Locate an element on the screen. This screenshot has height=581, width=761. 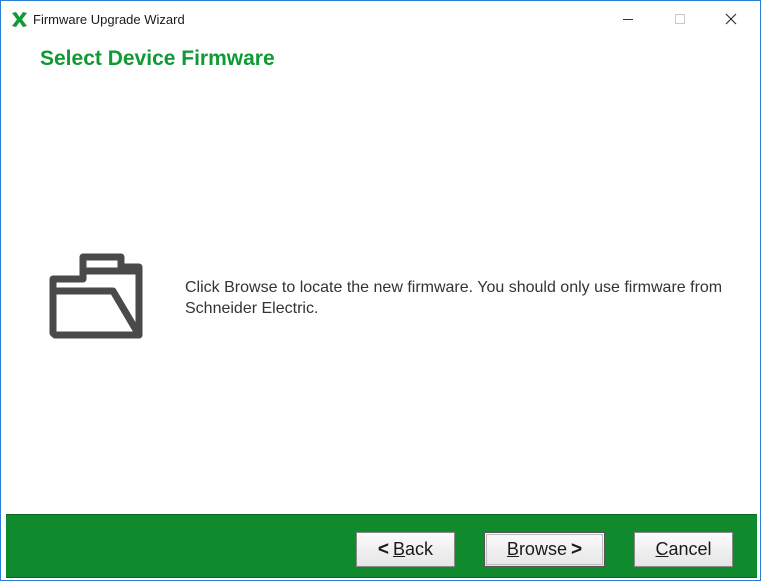
back-button-label: Back is located at coordinates (413, 549).